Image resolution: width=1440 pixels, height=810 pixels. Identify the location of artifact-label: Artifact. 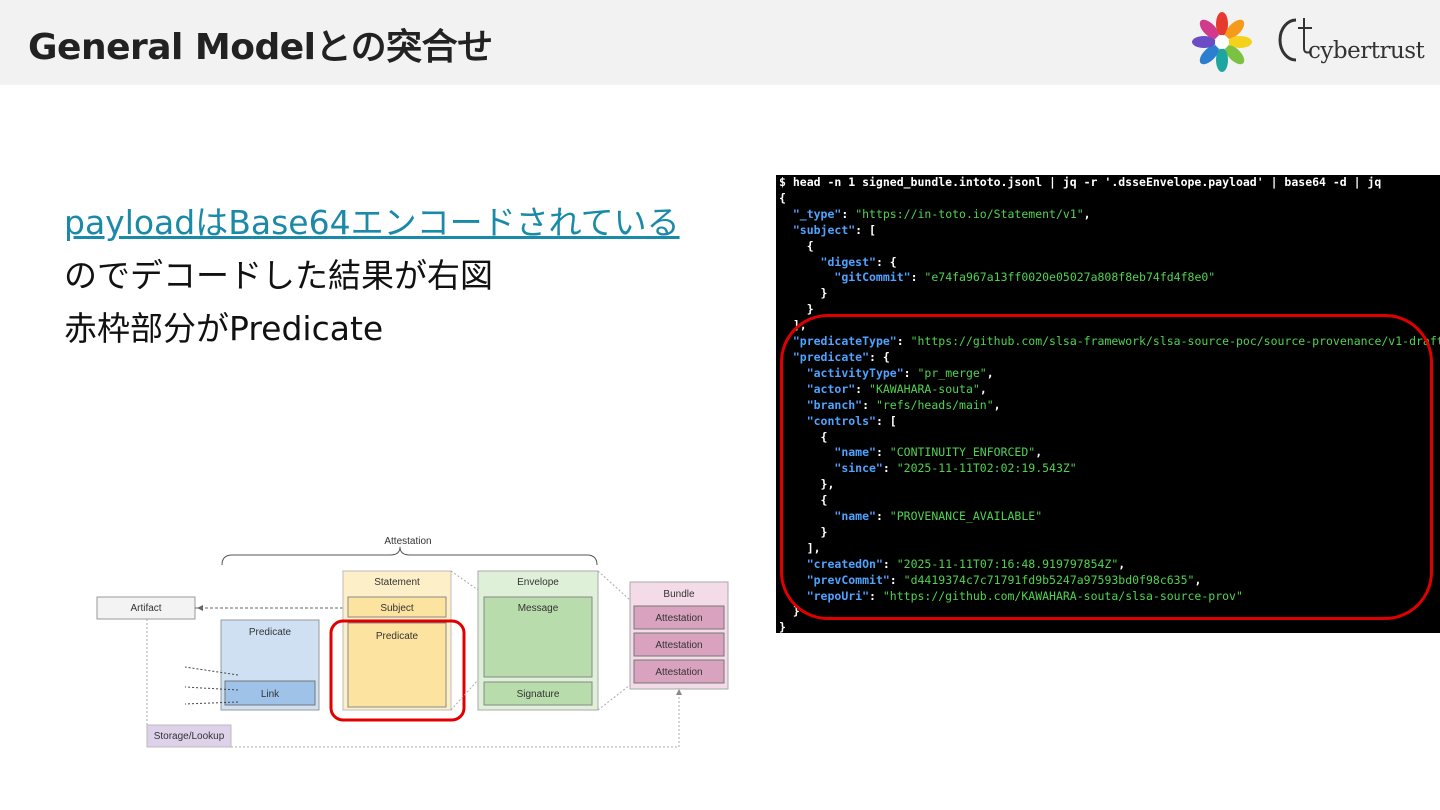
(145, 608).